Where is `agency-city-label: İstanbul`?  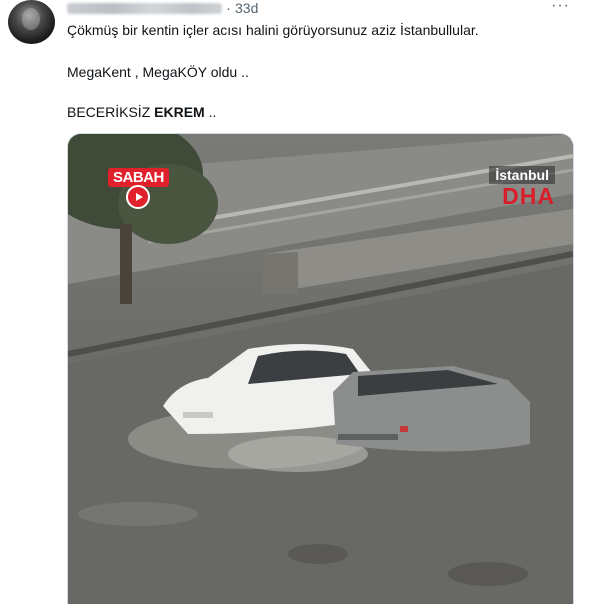 agency-city-label: İstanbul is located at coordinates (522, 175).